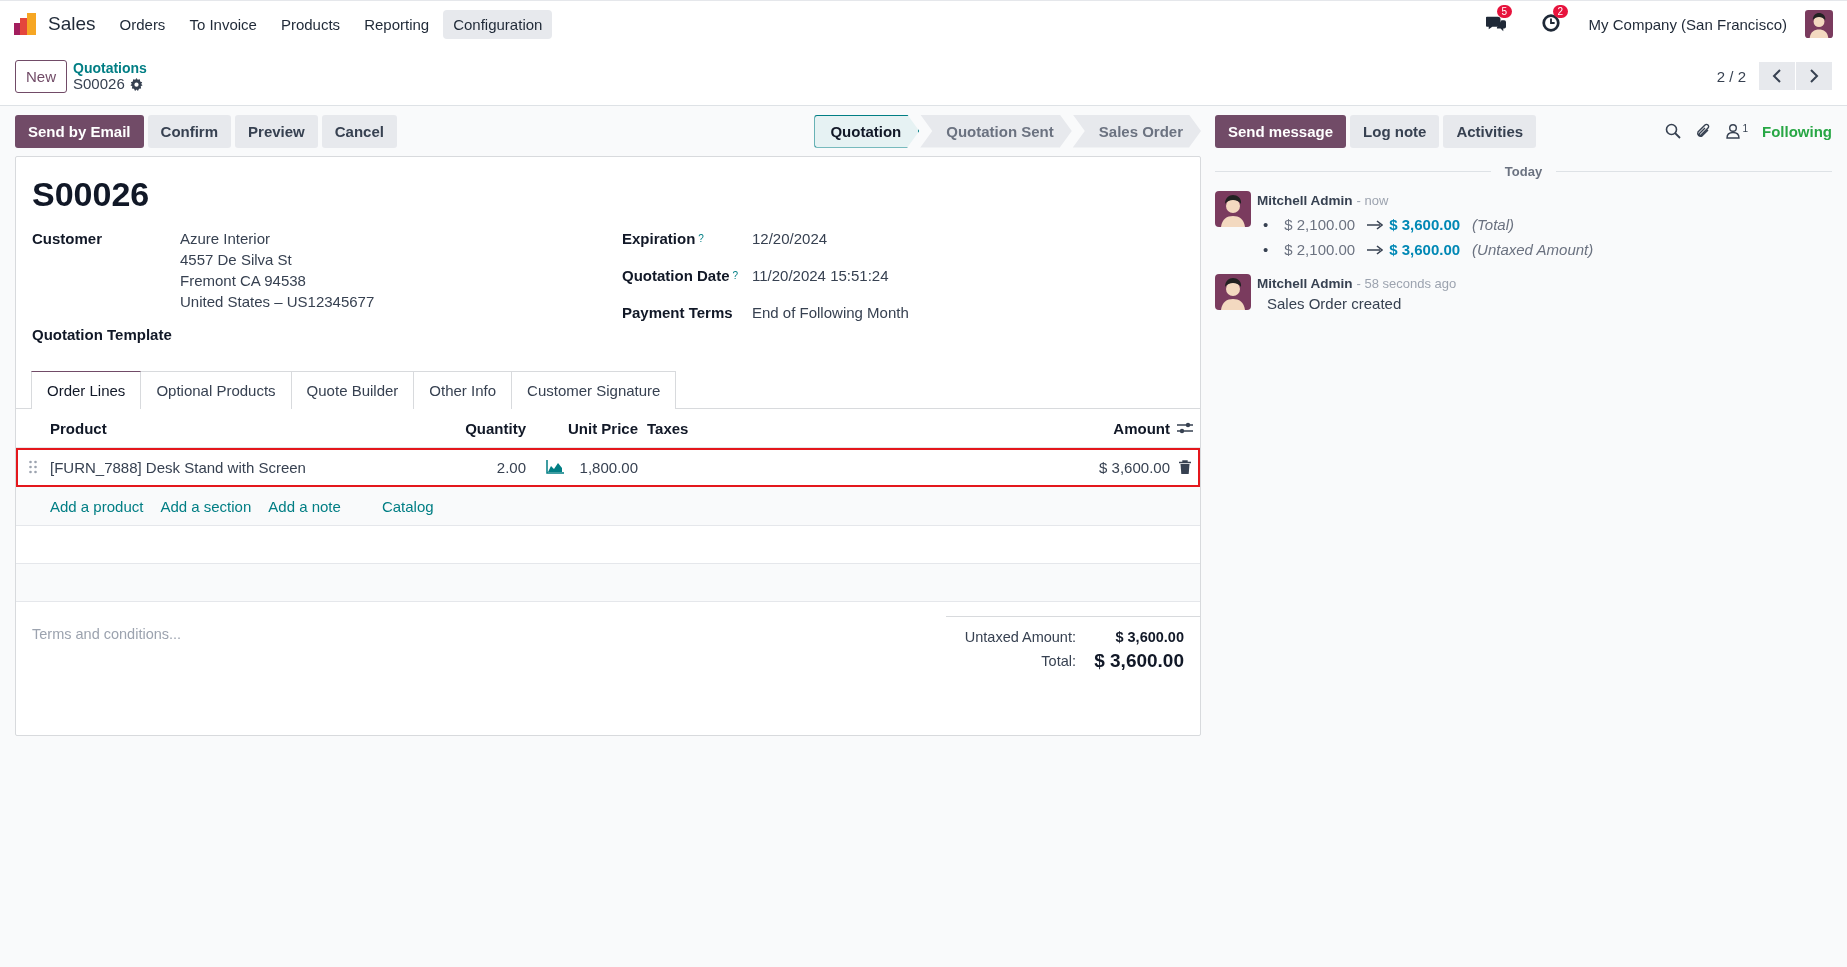 The image size is (1847, 967). Describe the element at coordinates (1136, 131) in the screenshot. I see `status-stage: Sales Order` at that location.